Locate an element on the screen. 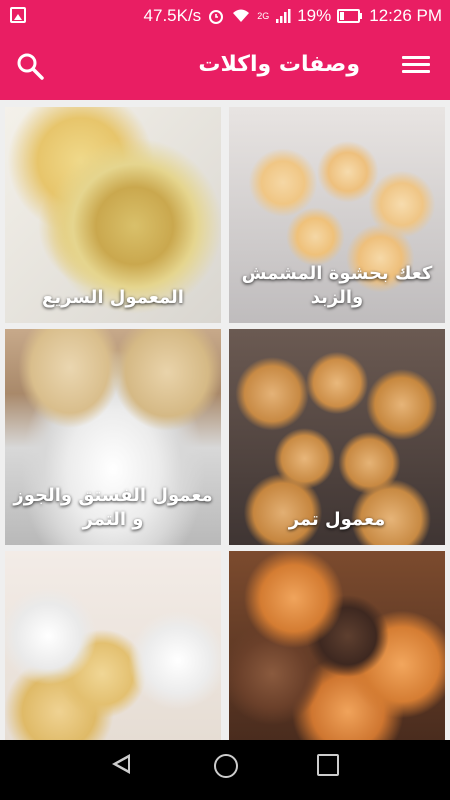 Image resolution: width=450 pixels, height=800 pixels. search-icon is located at coordinates (30, 66).